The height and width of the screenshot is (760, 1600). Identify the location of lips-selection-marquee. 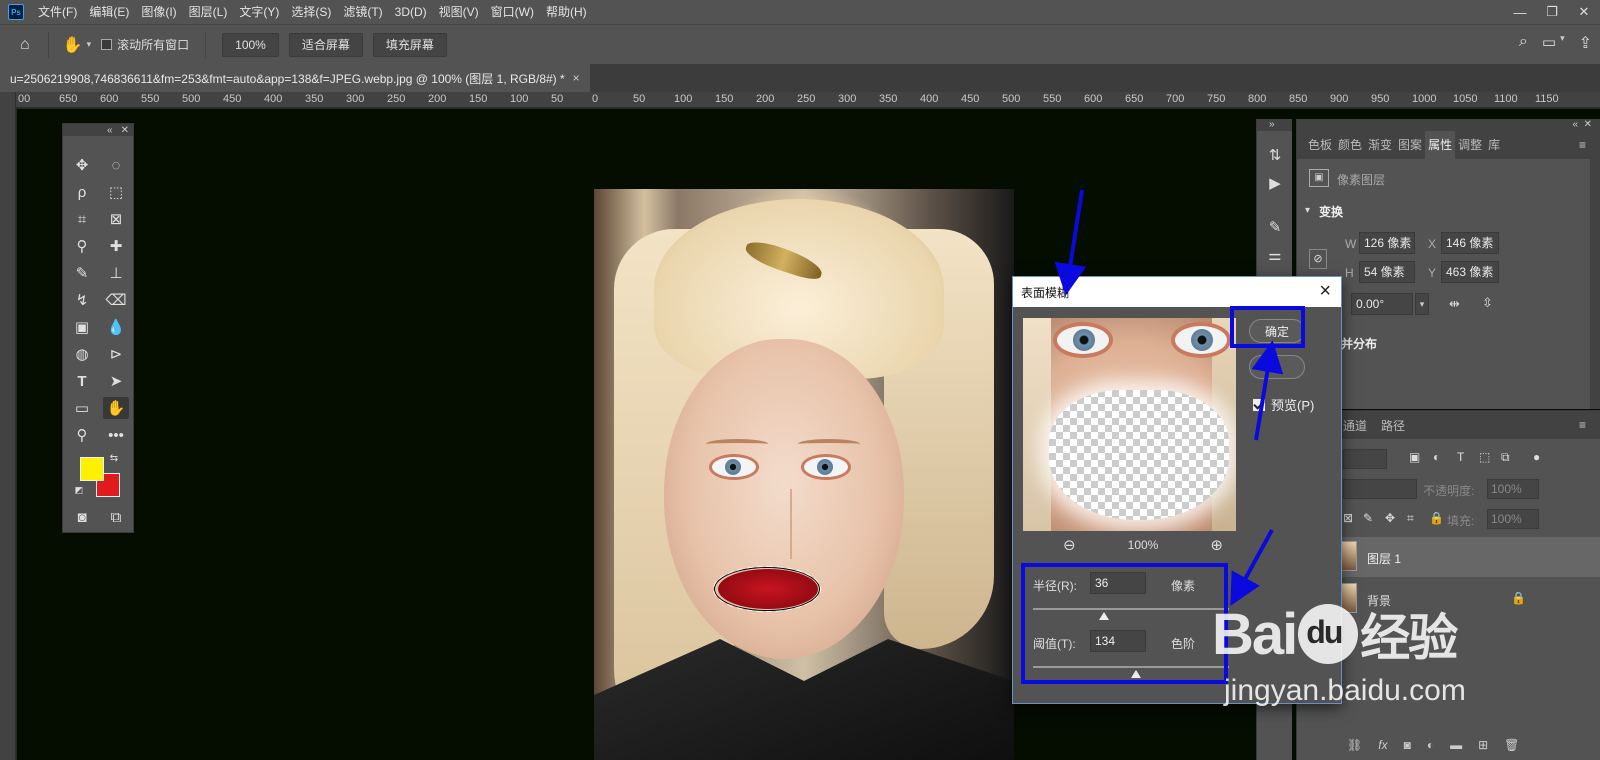
(767, 589).